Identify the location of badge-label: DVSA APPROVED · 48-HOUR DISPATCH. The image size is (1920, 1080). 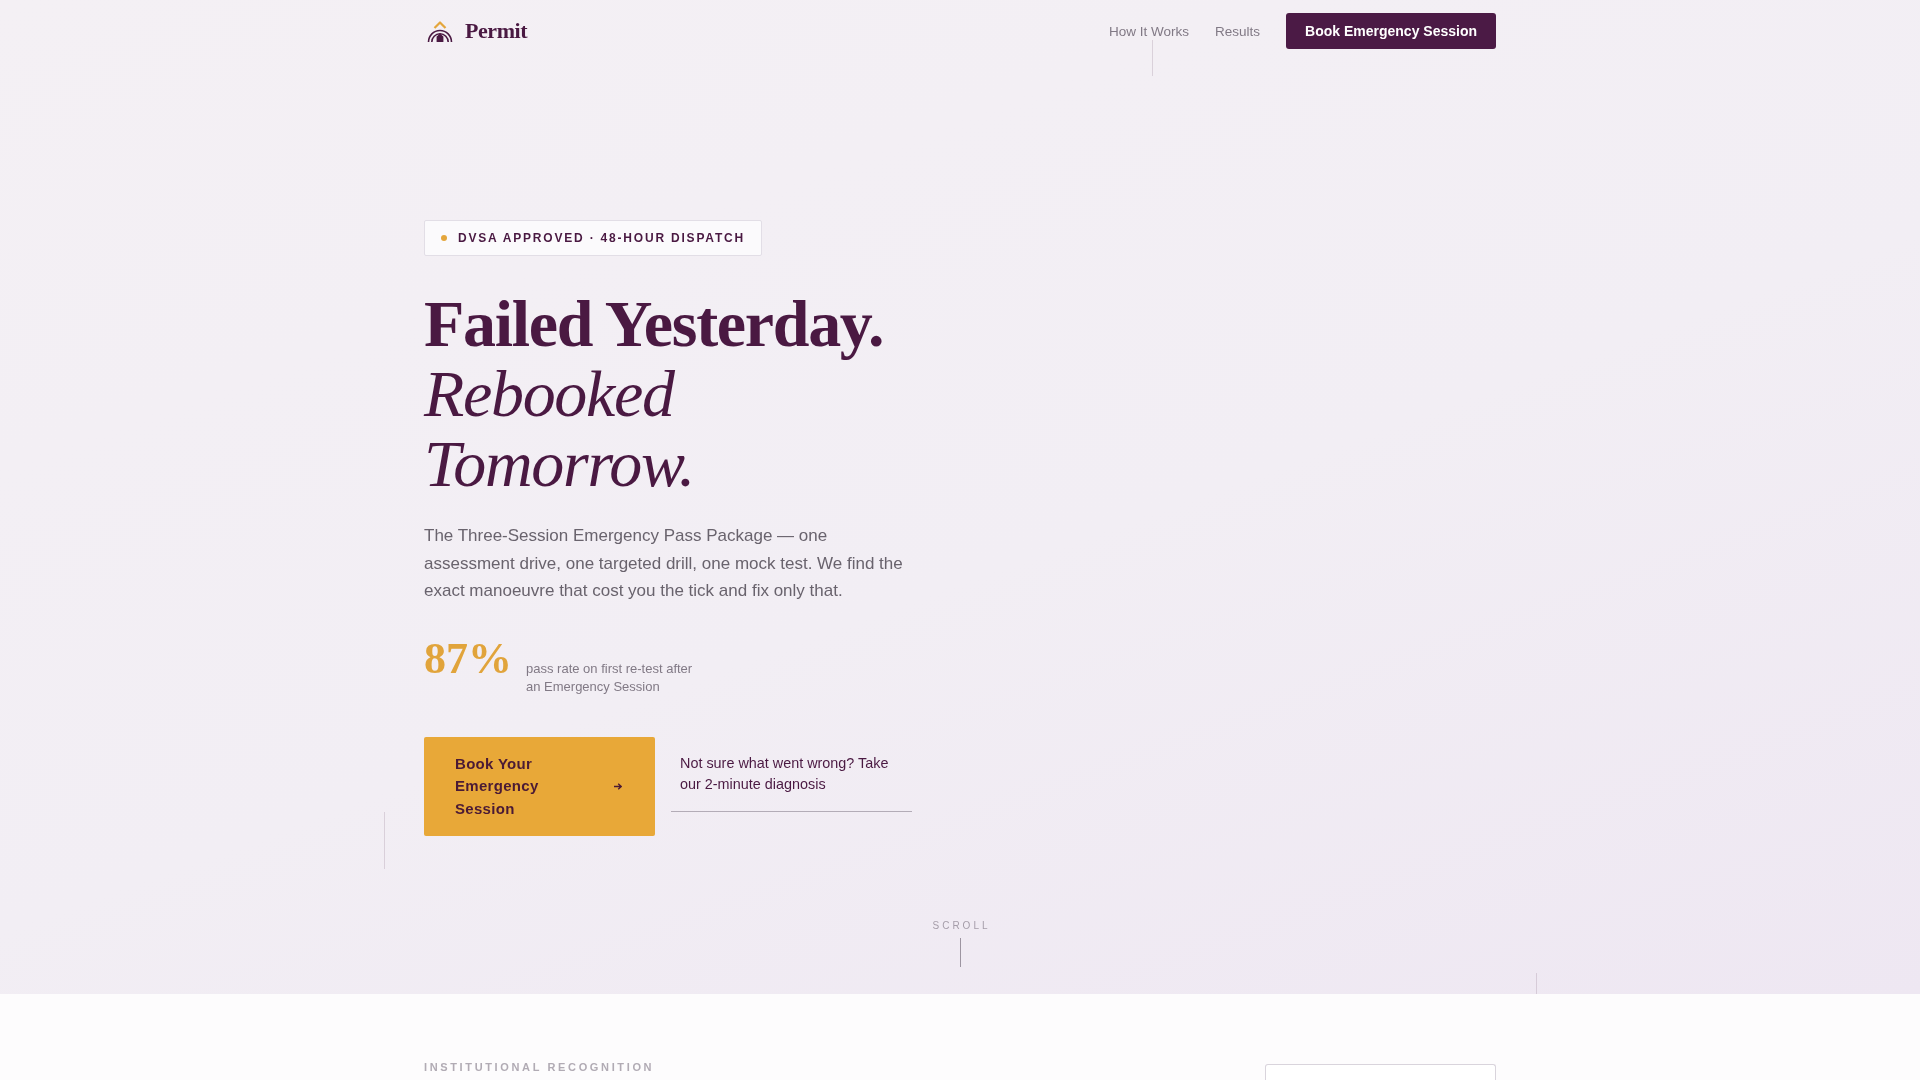
(601, 238).